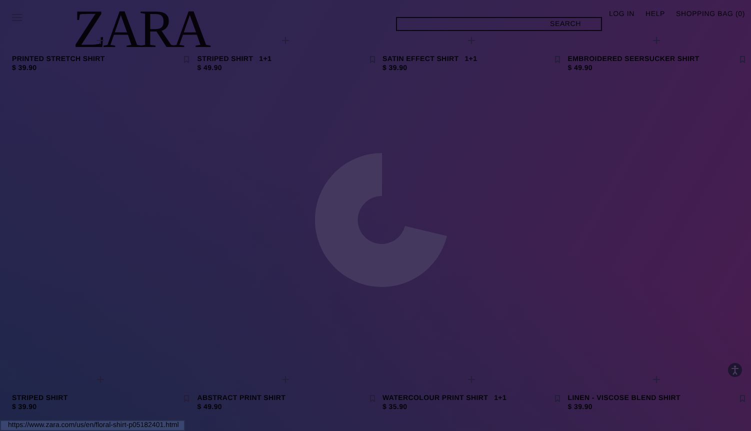  I want to click on logo: ZARA, so click(142, 29).